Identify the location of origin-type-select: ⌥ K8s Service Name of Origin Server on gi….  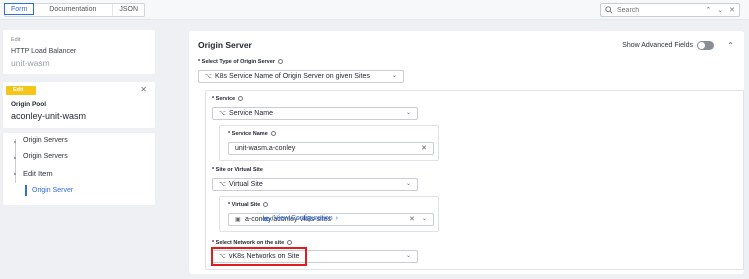
(301, 76).